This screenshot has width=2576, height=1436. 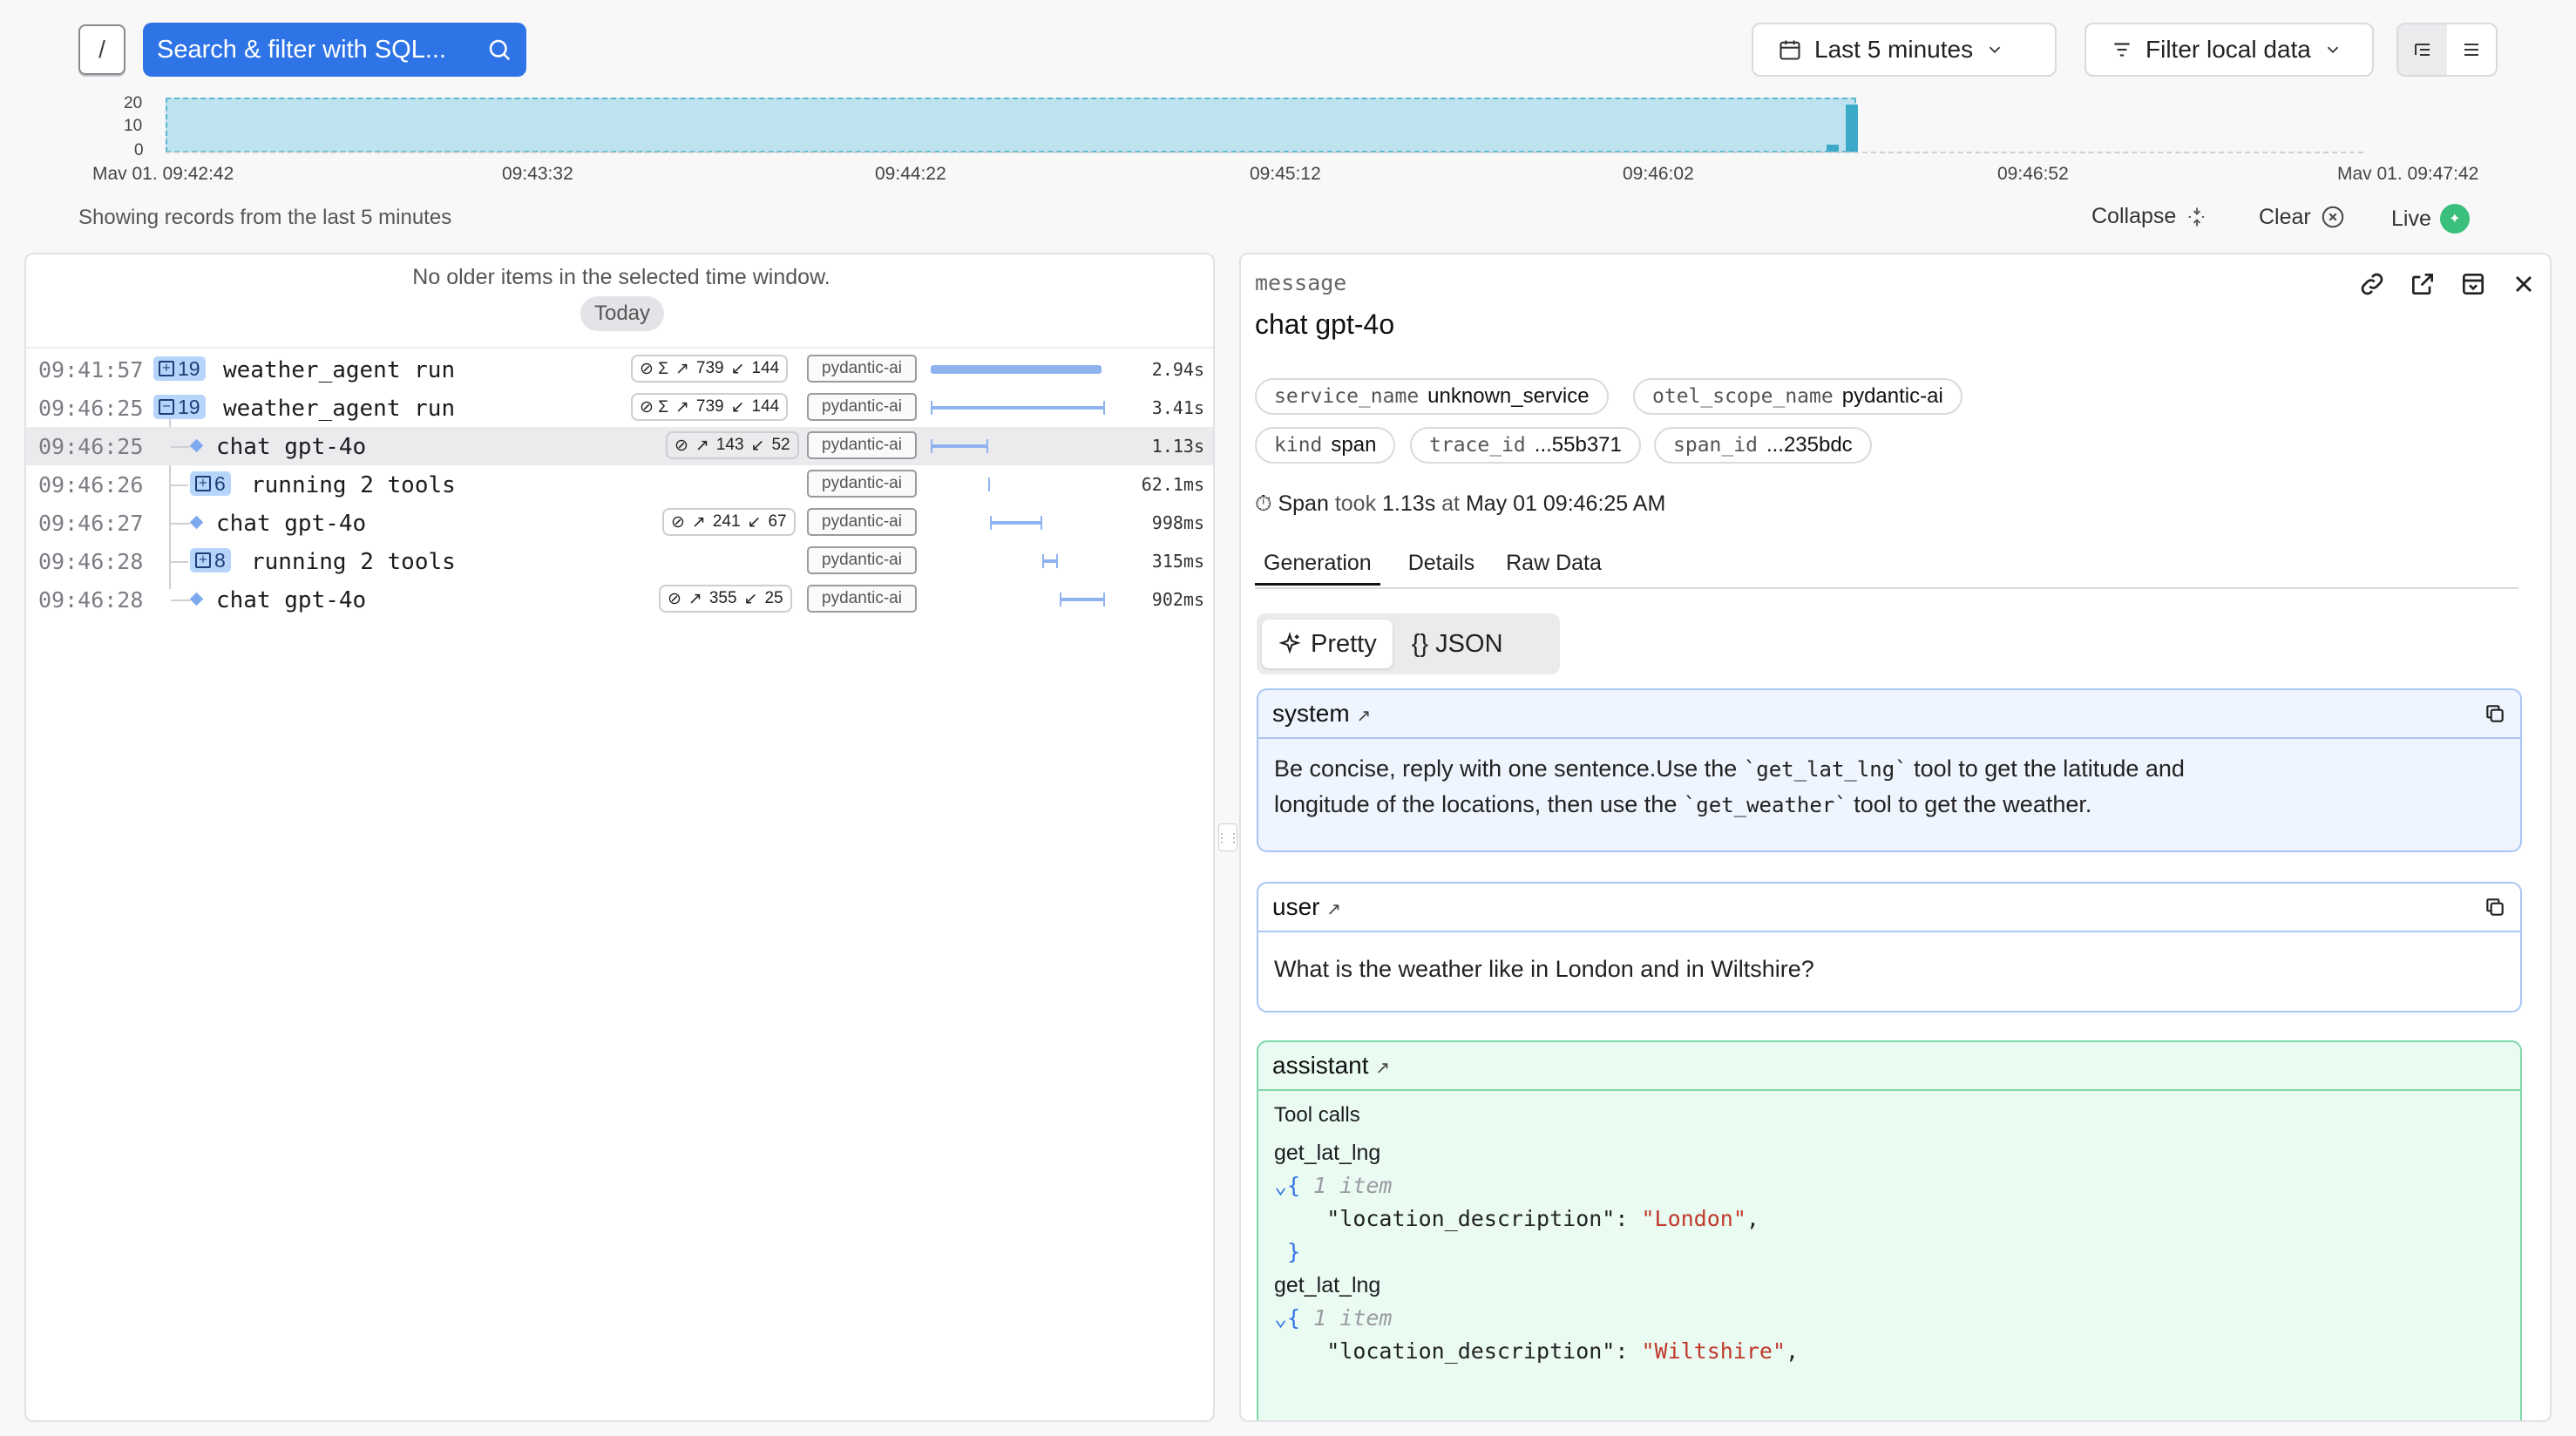 What do you see at coordinates (211, 483) in the screenshot?
I see `child-count-badge: +6` at bounding box center [211, 483].